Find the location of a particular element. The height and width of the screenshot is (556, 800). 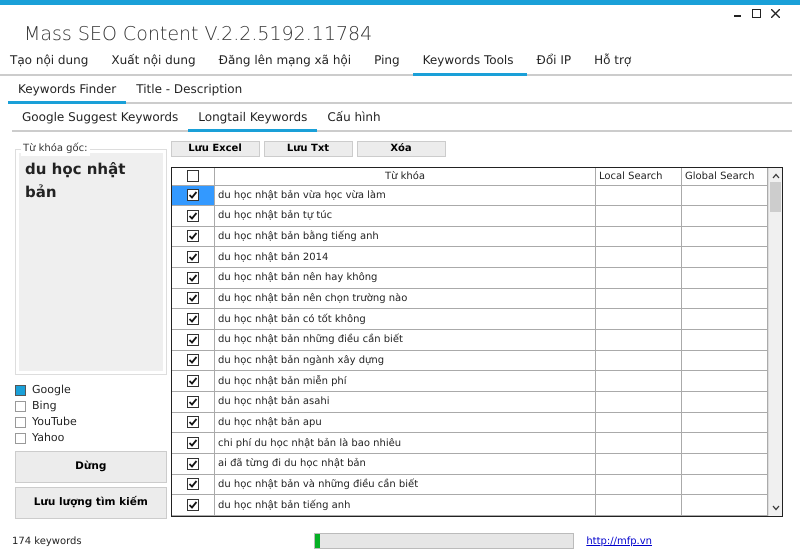

tab: Tạo nội dung is located at coordinates (51, 62).